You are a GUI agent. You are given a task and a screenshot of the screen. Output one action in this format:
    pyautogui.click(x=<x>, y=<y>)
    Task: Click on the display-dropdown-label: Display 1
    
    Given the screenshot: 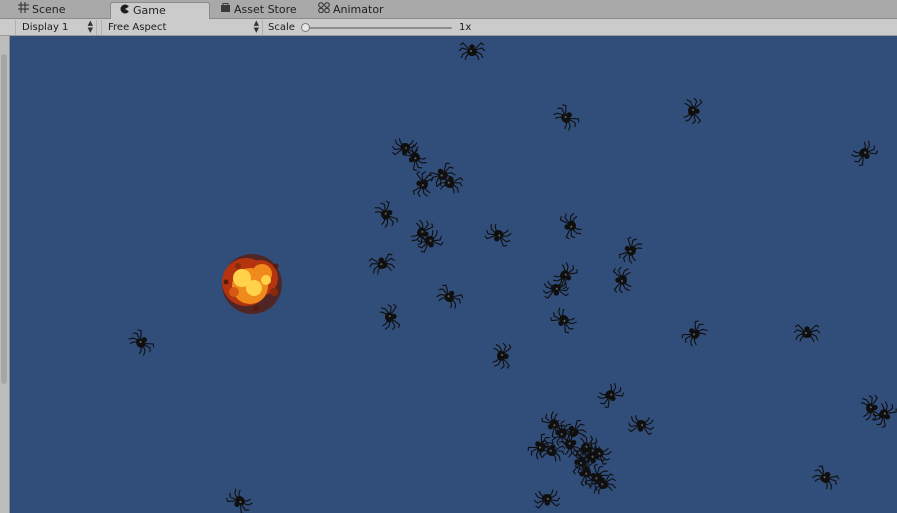 What is the action you would take?
    pyautogui.click(x=45, y=27)
    